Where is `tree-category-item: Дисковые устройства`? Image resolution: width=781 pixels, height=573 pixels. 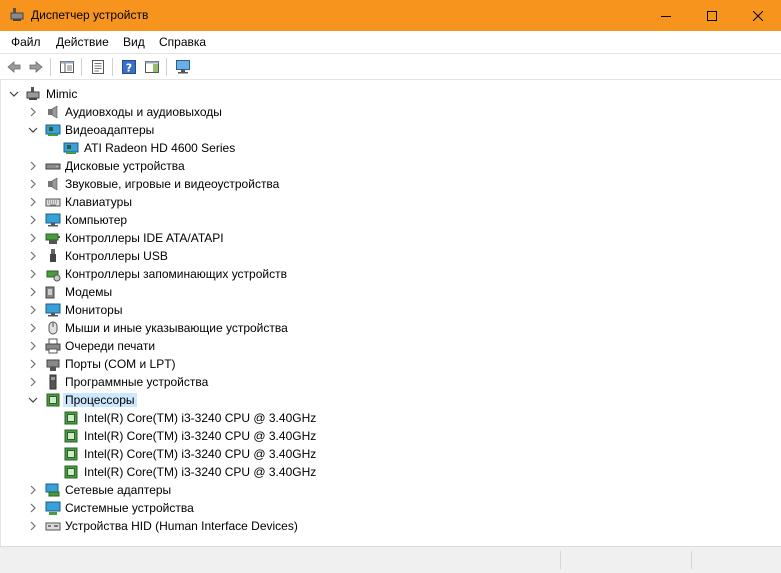 tree-category-item: Дисковые устройства is located at coordinates (390, 166).